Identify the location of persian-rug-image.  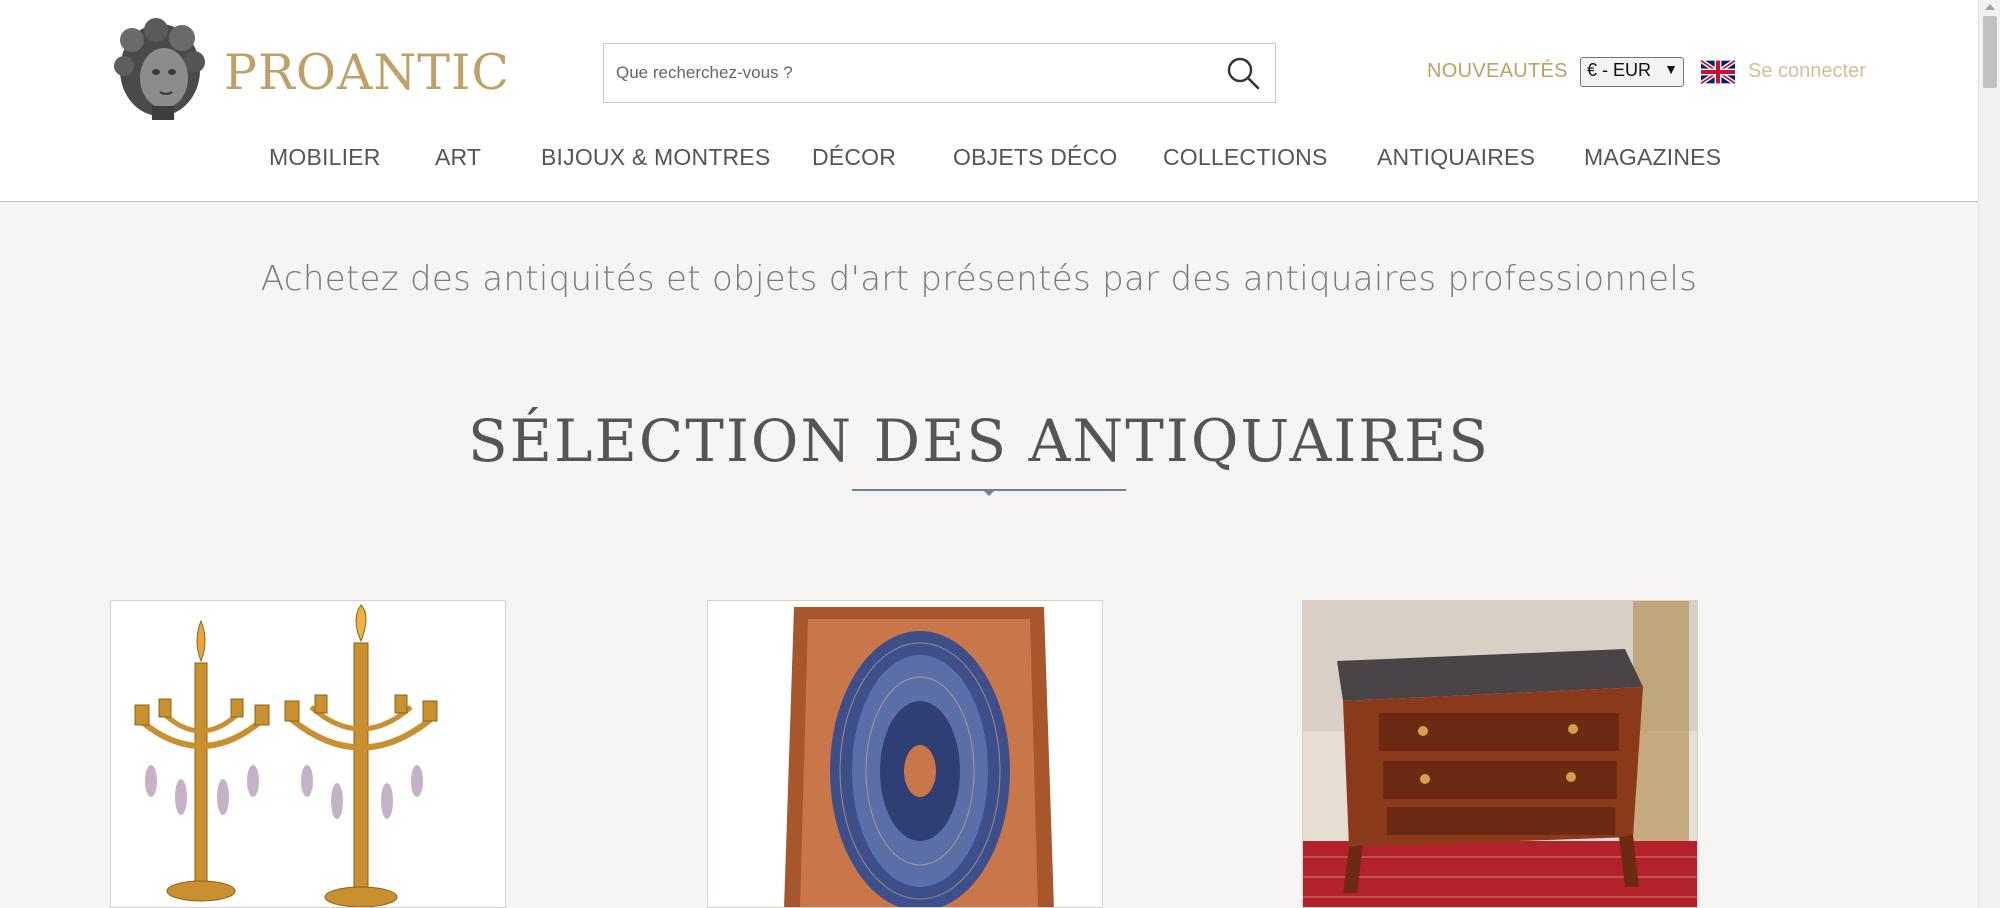
(905, 754).